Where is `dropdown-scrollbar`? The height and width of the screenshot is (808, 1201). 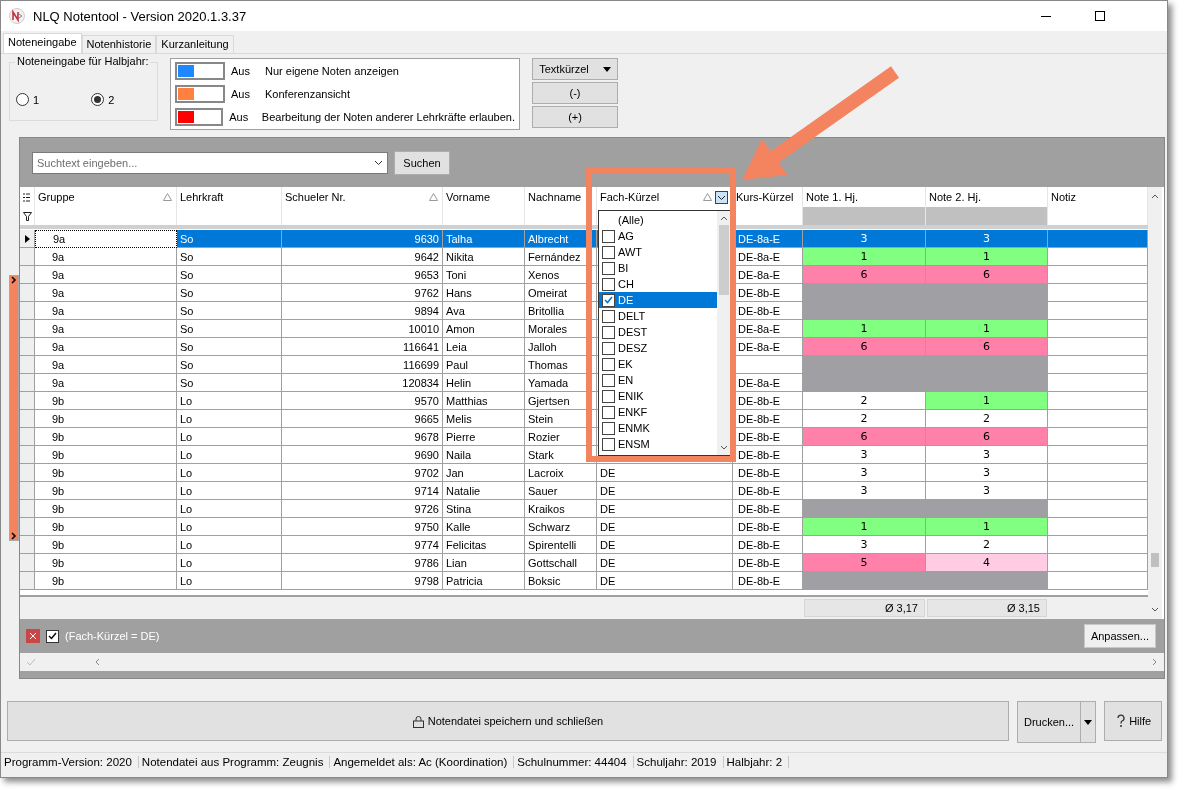 dropdown-scrollbar is located at coordinates (724, 333).